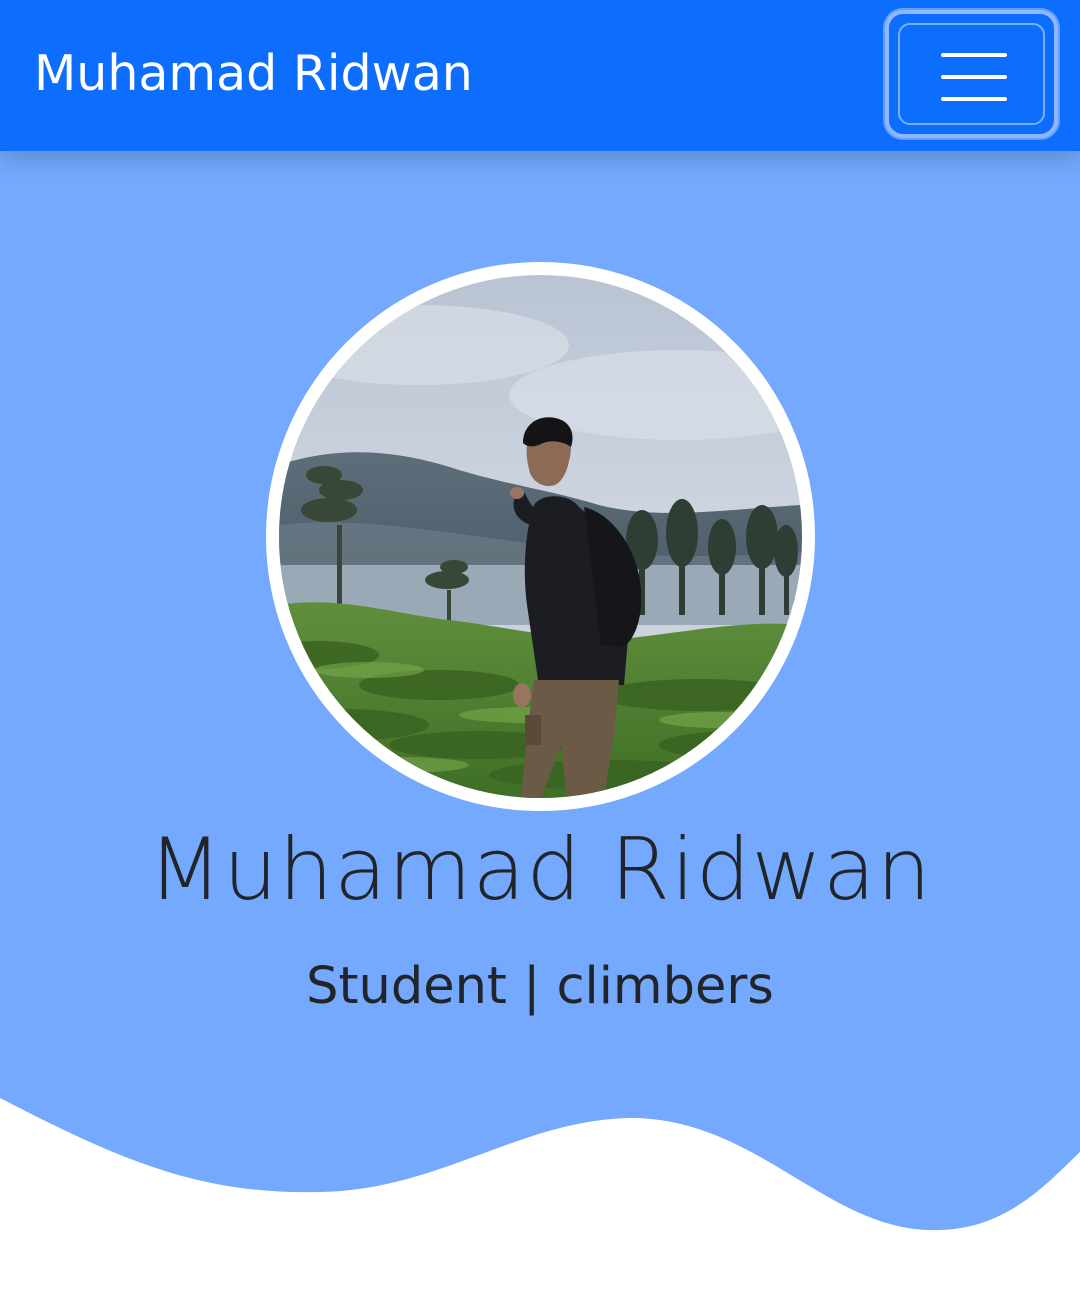 The width and height of the screenshot is (1080, 1313). Describe the element at coordinates (540, 986) in the screenshot. I see `profile-role: Student | climbers` at that location.